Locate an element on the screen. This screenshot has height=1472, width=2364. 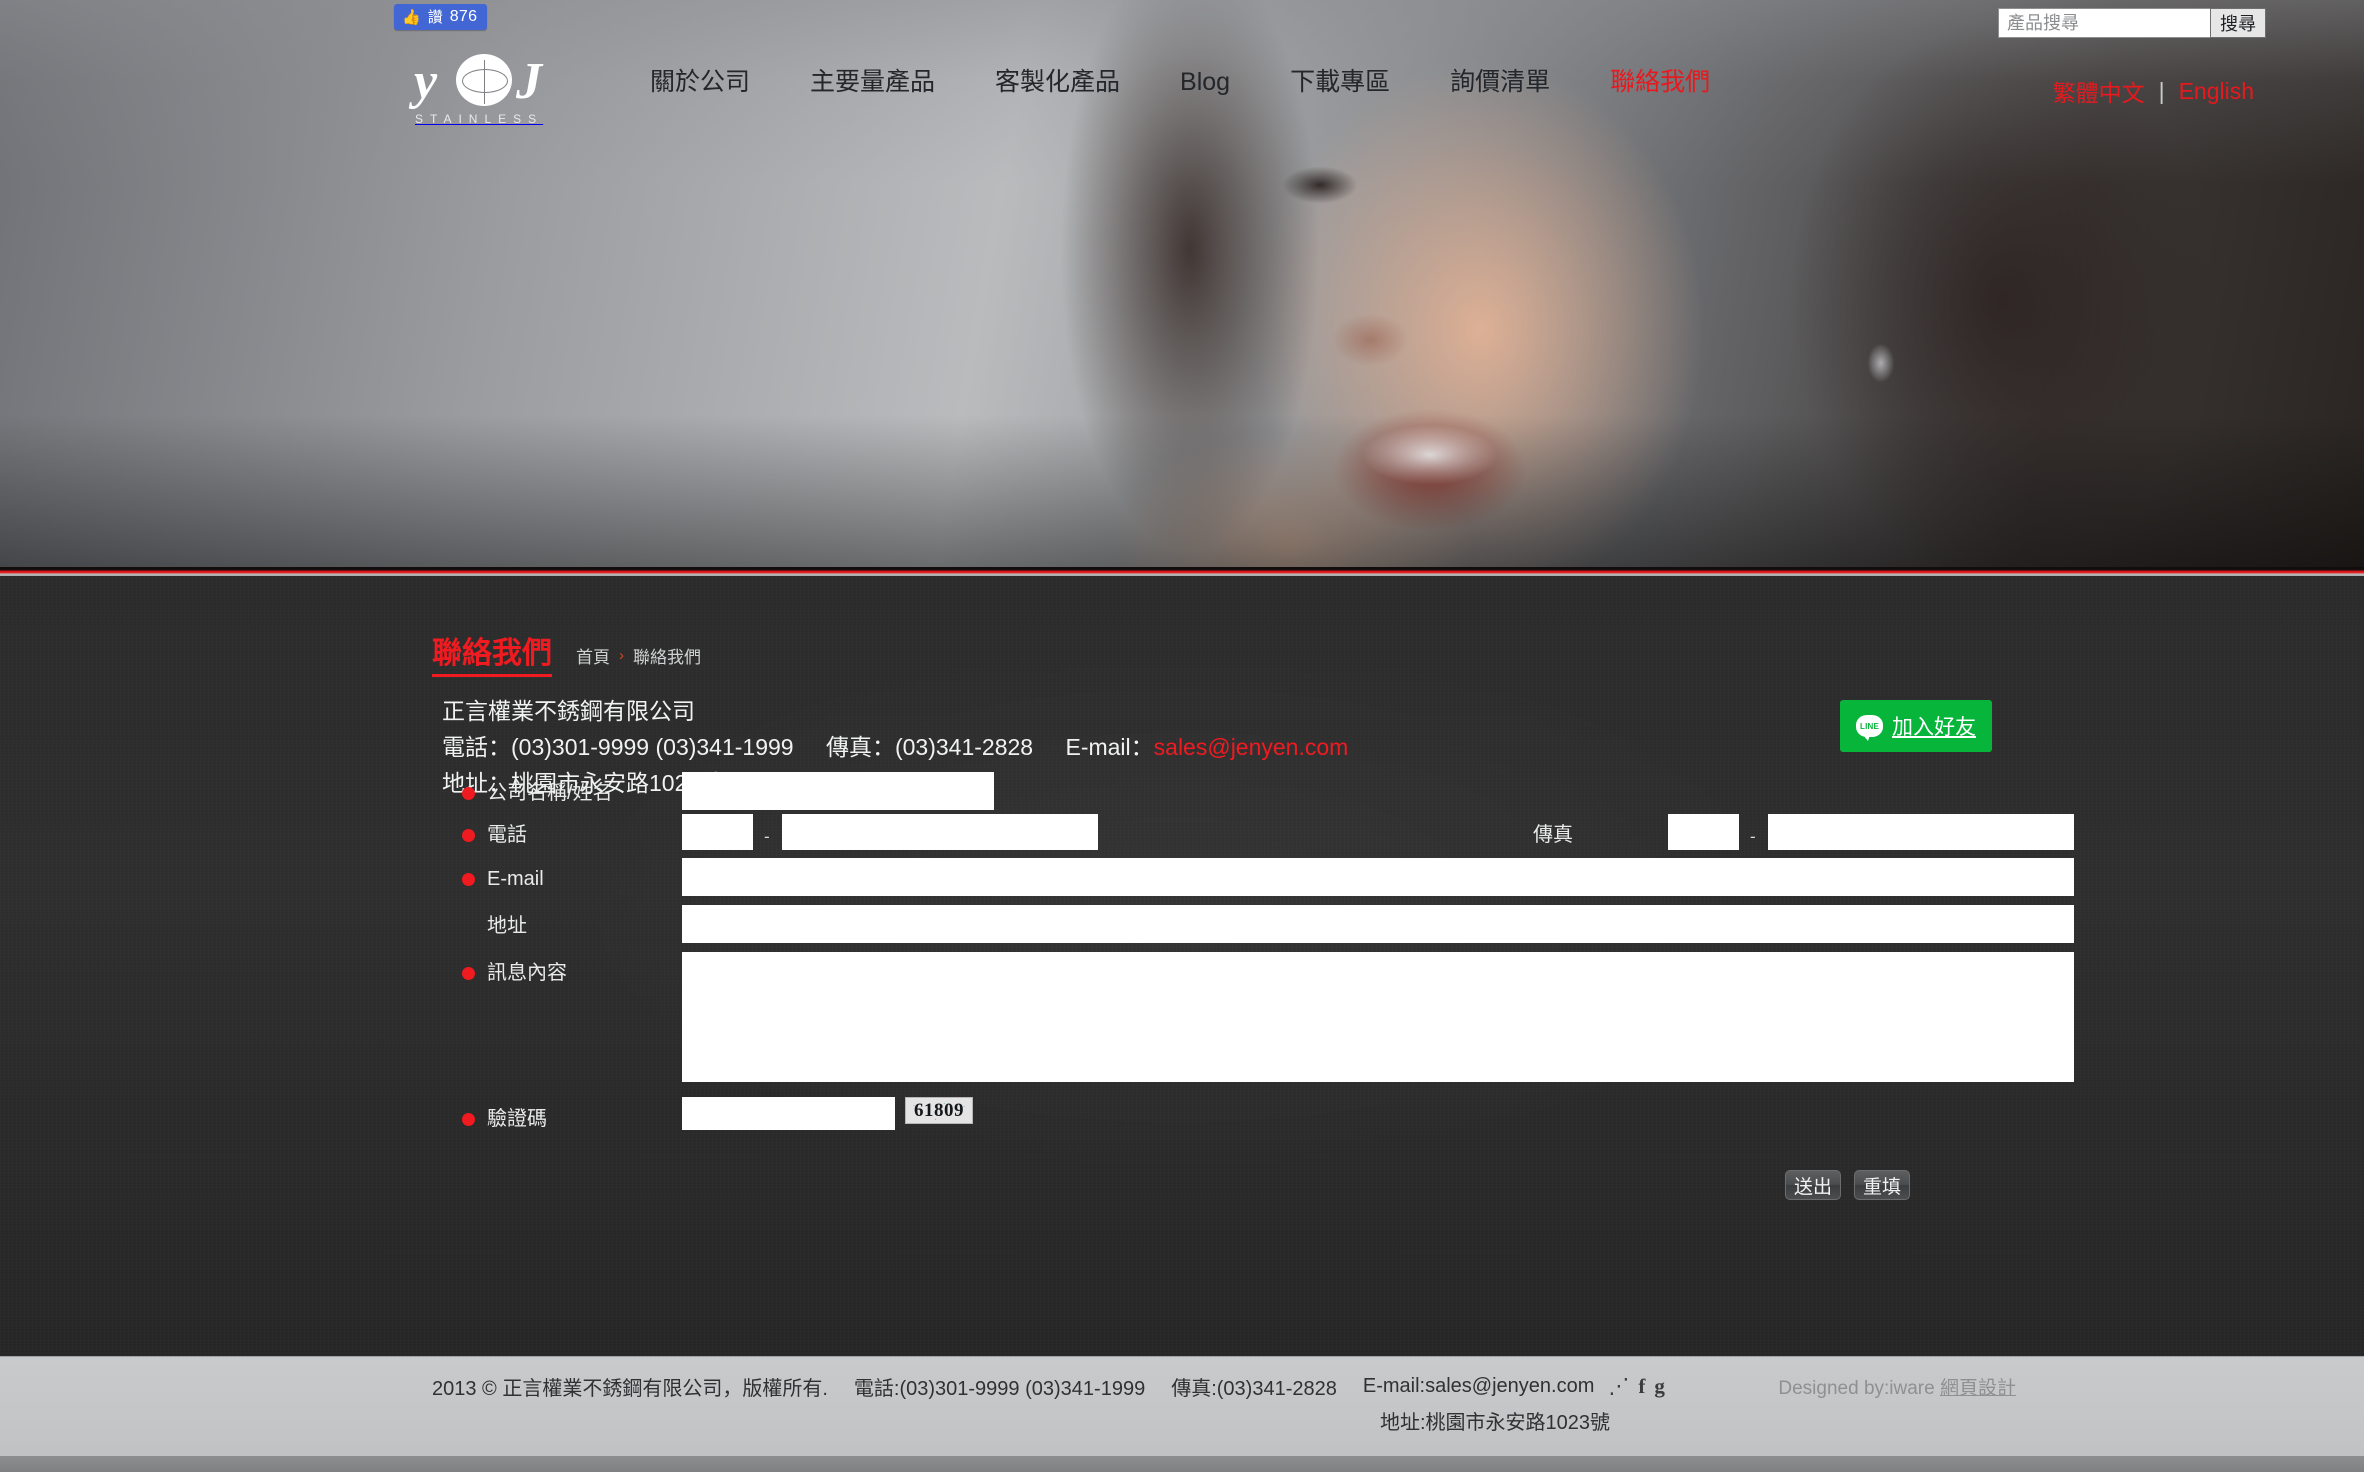
search-input is located at coordinates (2104, 23).